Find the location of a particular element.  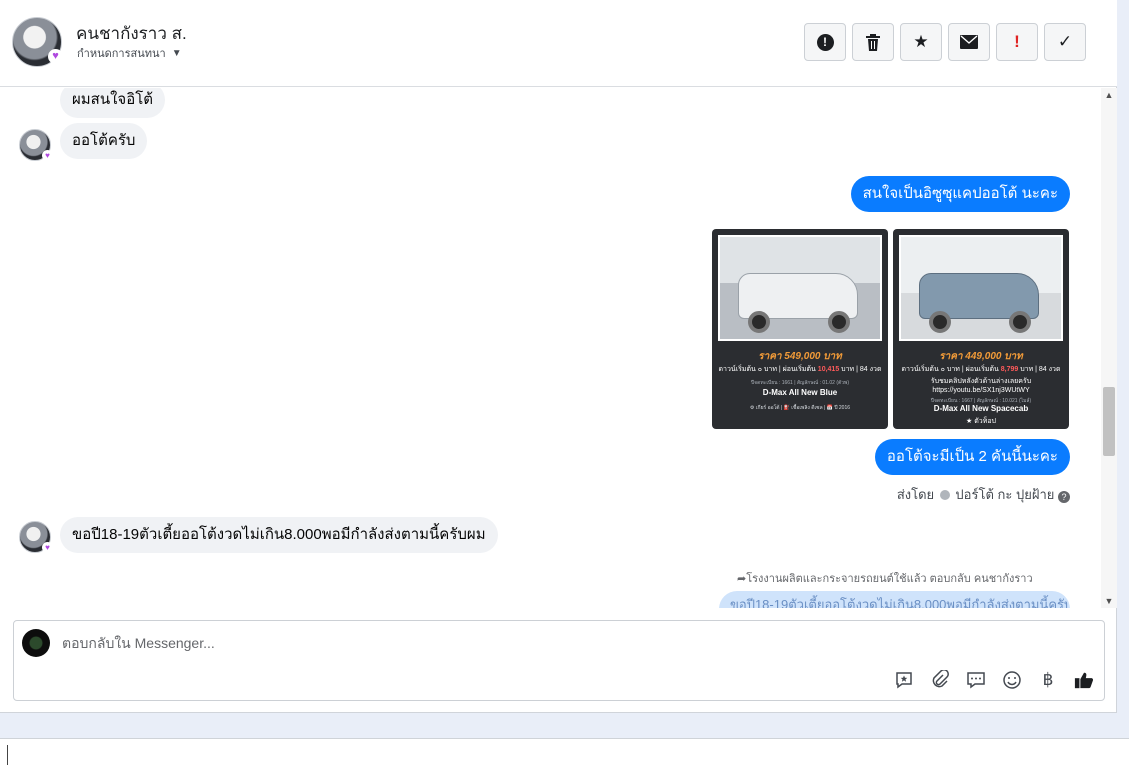

card-installment: 10,415 is located at coordinates (828, 369).